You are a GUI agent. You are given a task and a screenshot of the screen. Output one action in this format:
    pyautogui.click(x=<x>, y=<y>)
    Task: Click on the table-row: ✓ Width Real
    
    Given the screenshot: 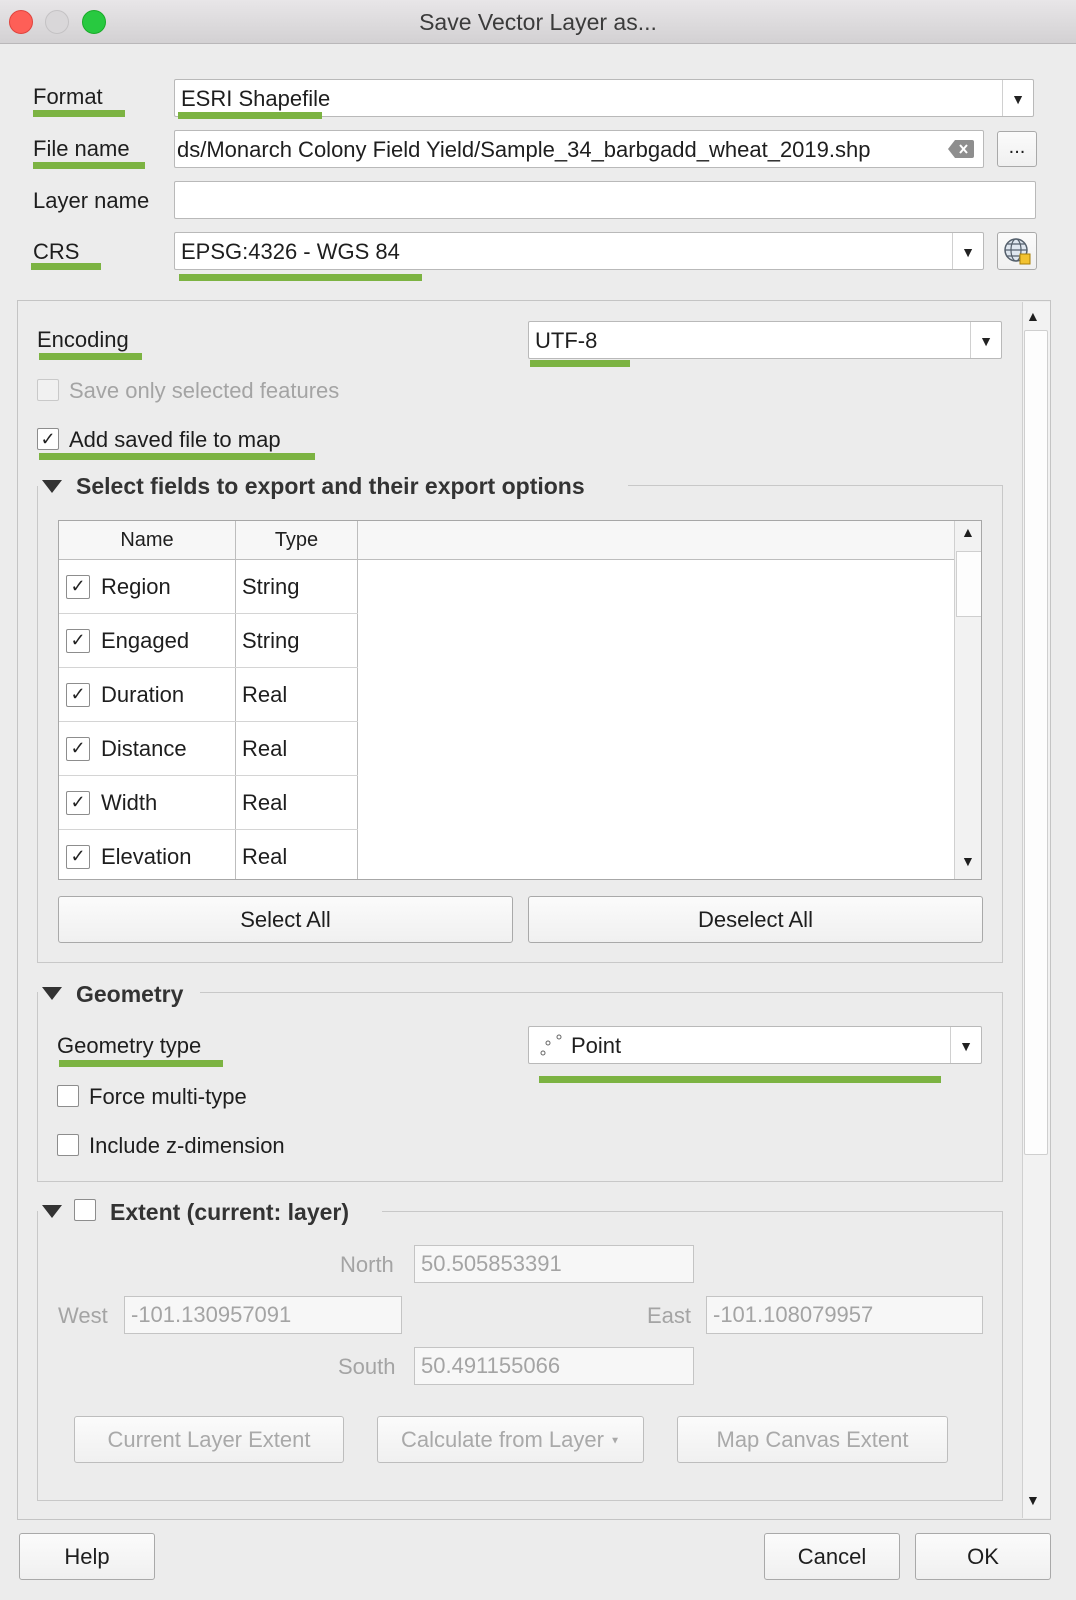 What is the action you would take?
    pyautogui.click(x=505, y=802)
    